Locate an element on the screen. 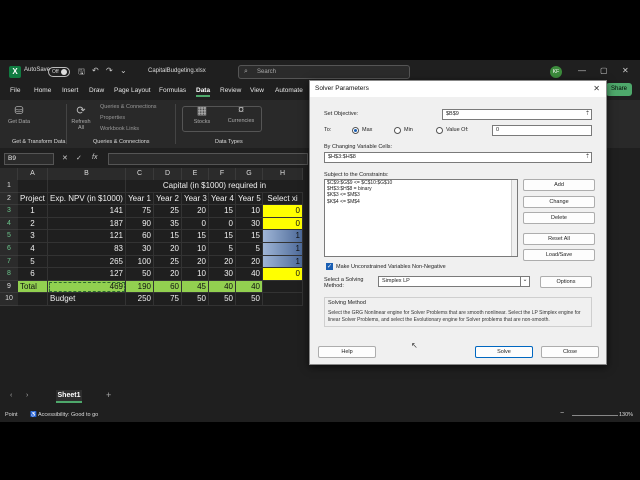 Image resolution: width=640 pixels, height=480 pixels. cell-e8: 10 is located at coordinates (195, 274).